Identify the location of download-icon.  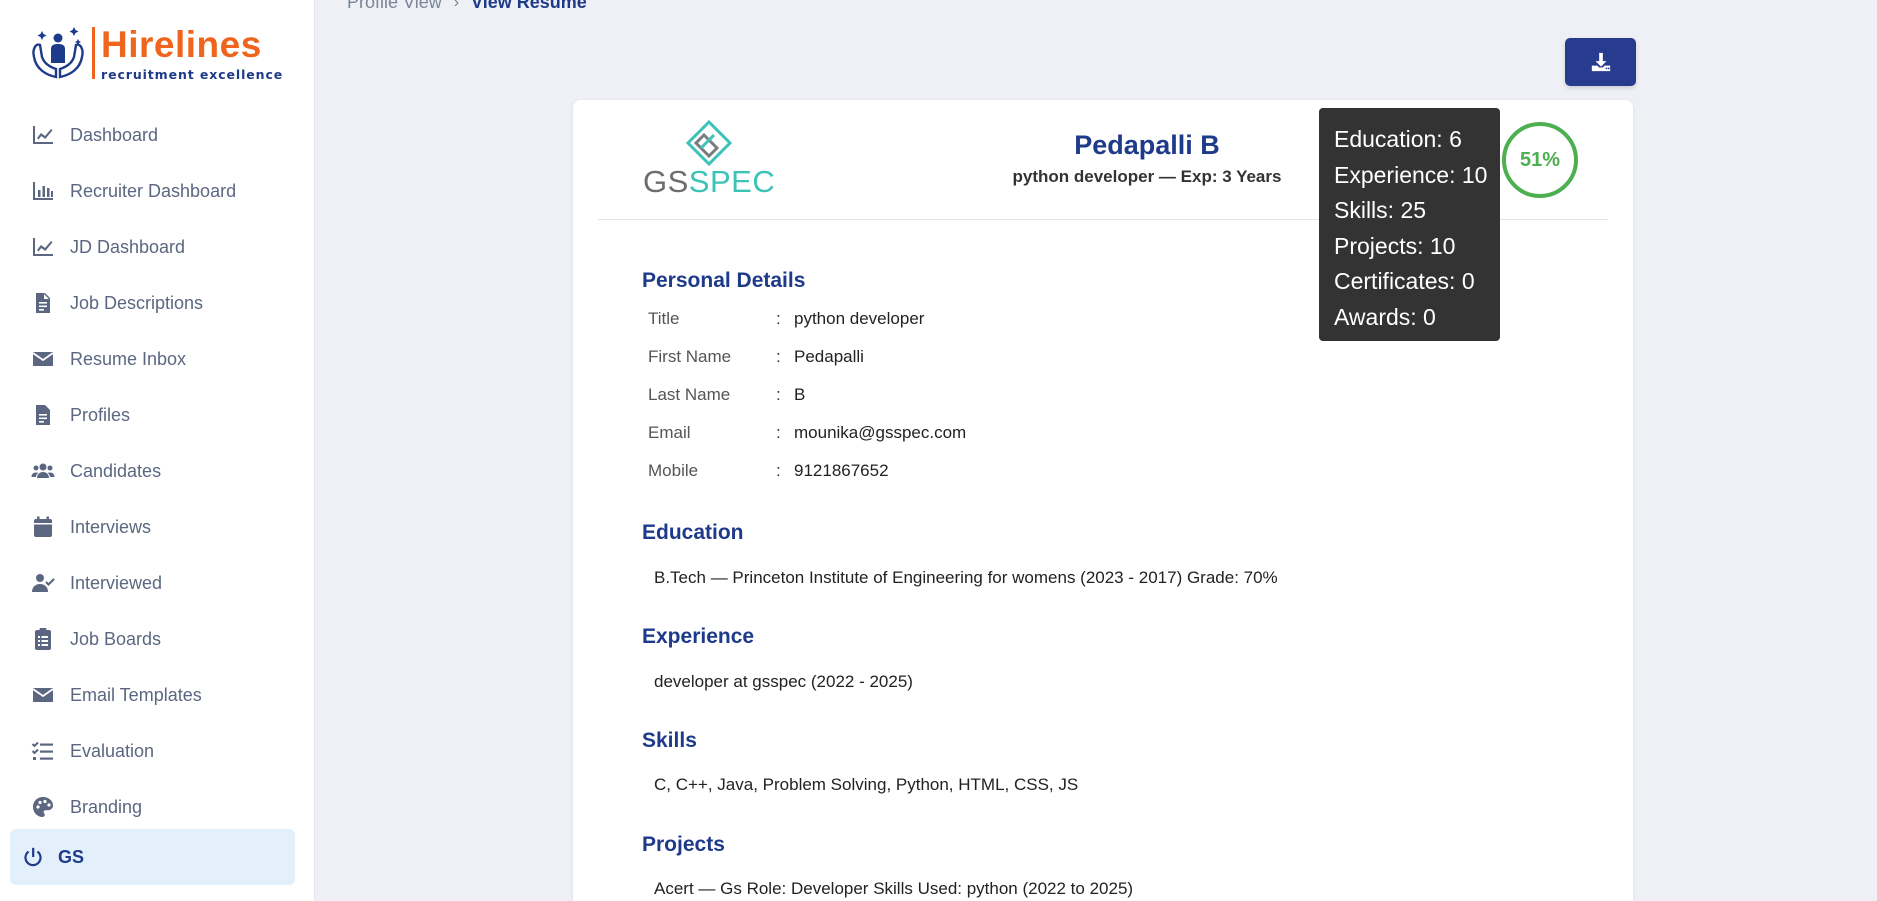
(1600, 62).